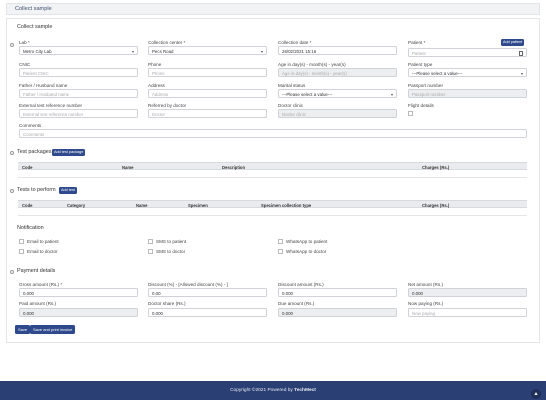 The width and height of the screenshot is (546, 400). What do you see at coordinates (78, 312) in the screenshot?
I see `paid-amount-input: 0.000` at bounding box center [78, 312].